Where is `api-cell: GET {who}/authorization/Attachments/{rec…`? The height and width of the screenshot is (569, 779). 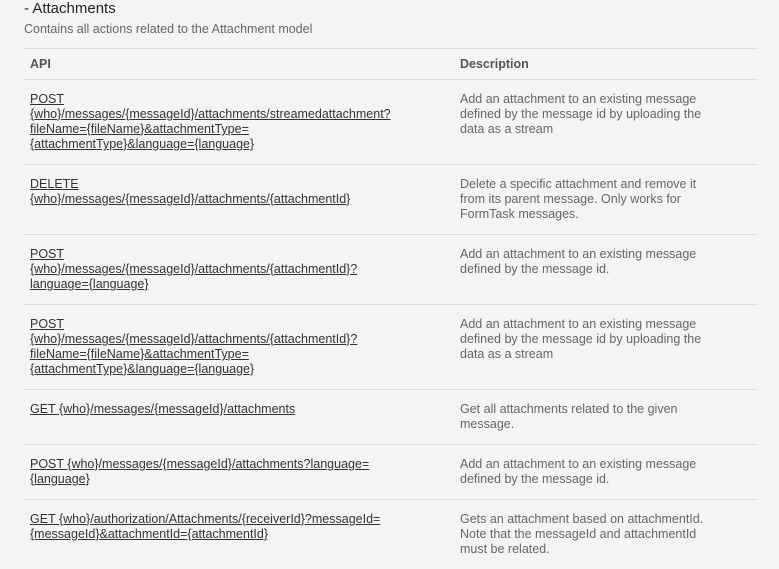 api-cell: GET {who}/authorization/Attachments/{rec… is located at coordinates (239, 534).